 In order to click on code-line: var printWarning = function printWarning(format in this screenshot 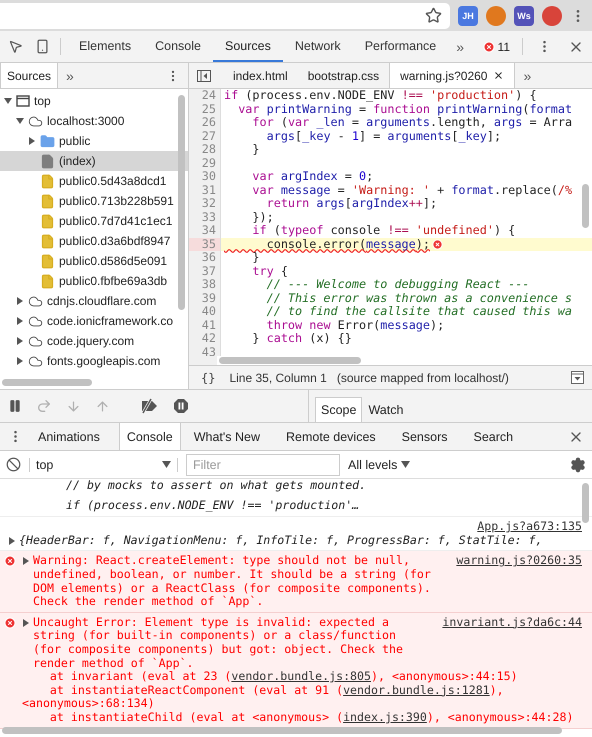, I will do `click(404, 109)`.